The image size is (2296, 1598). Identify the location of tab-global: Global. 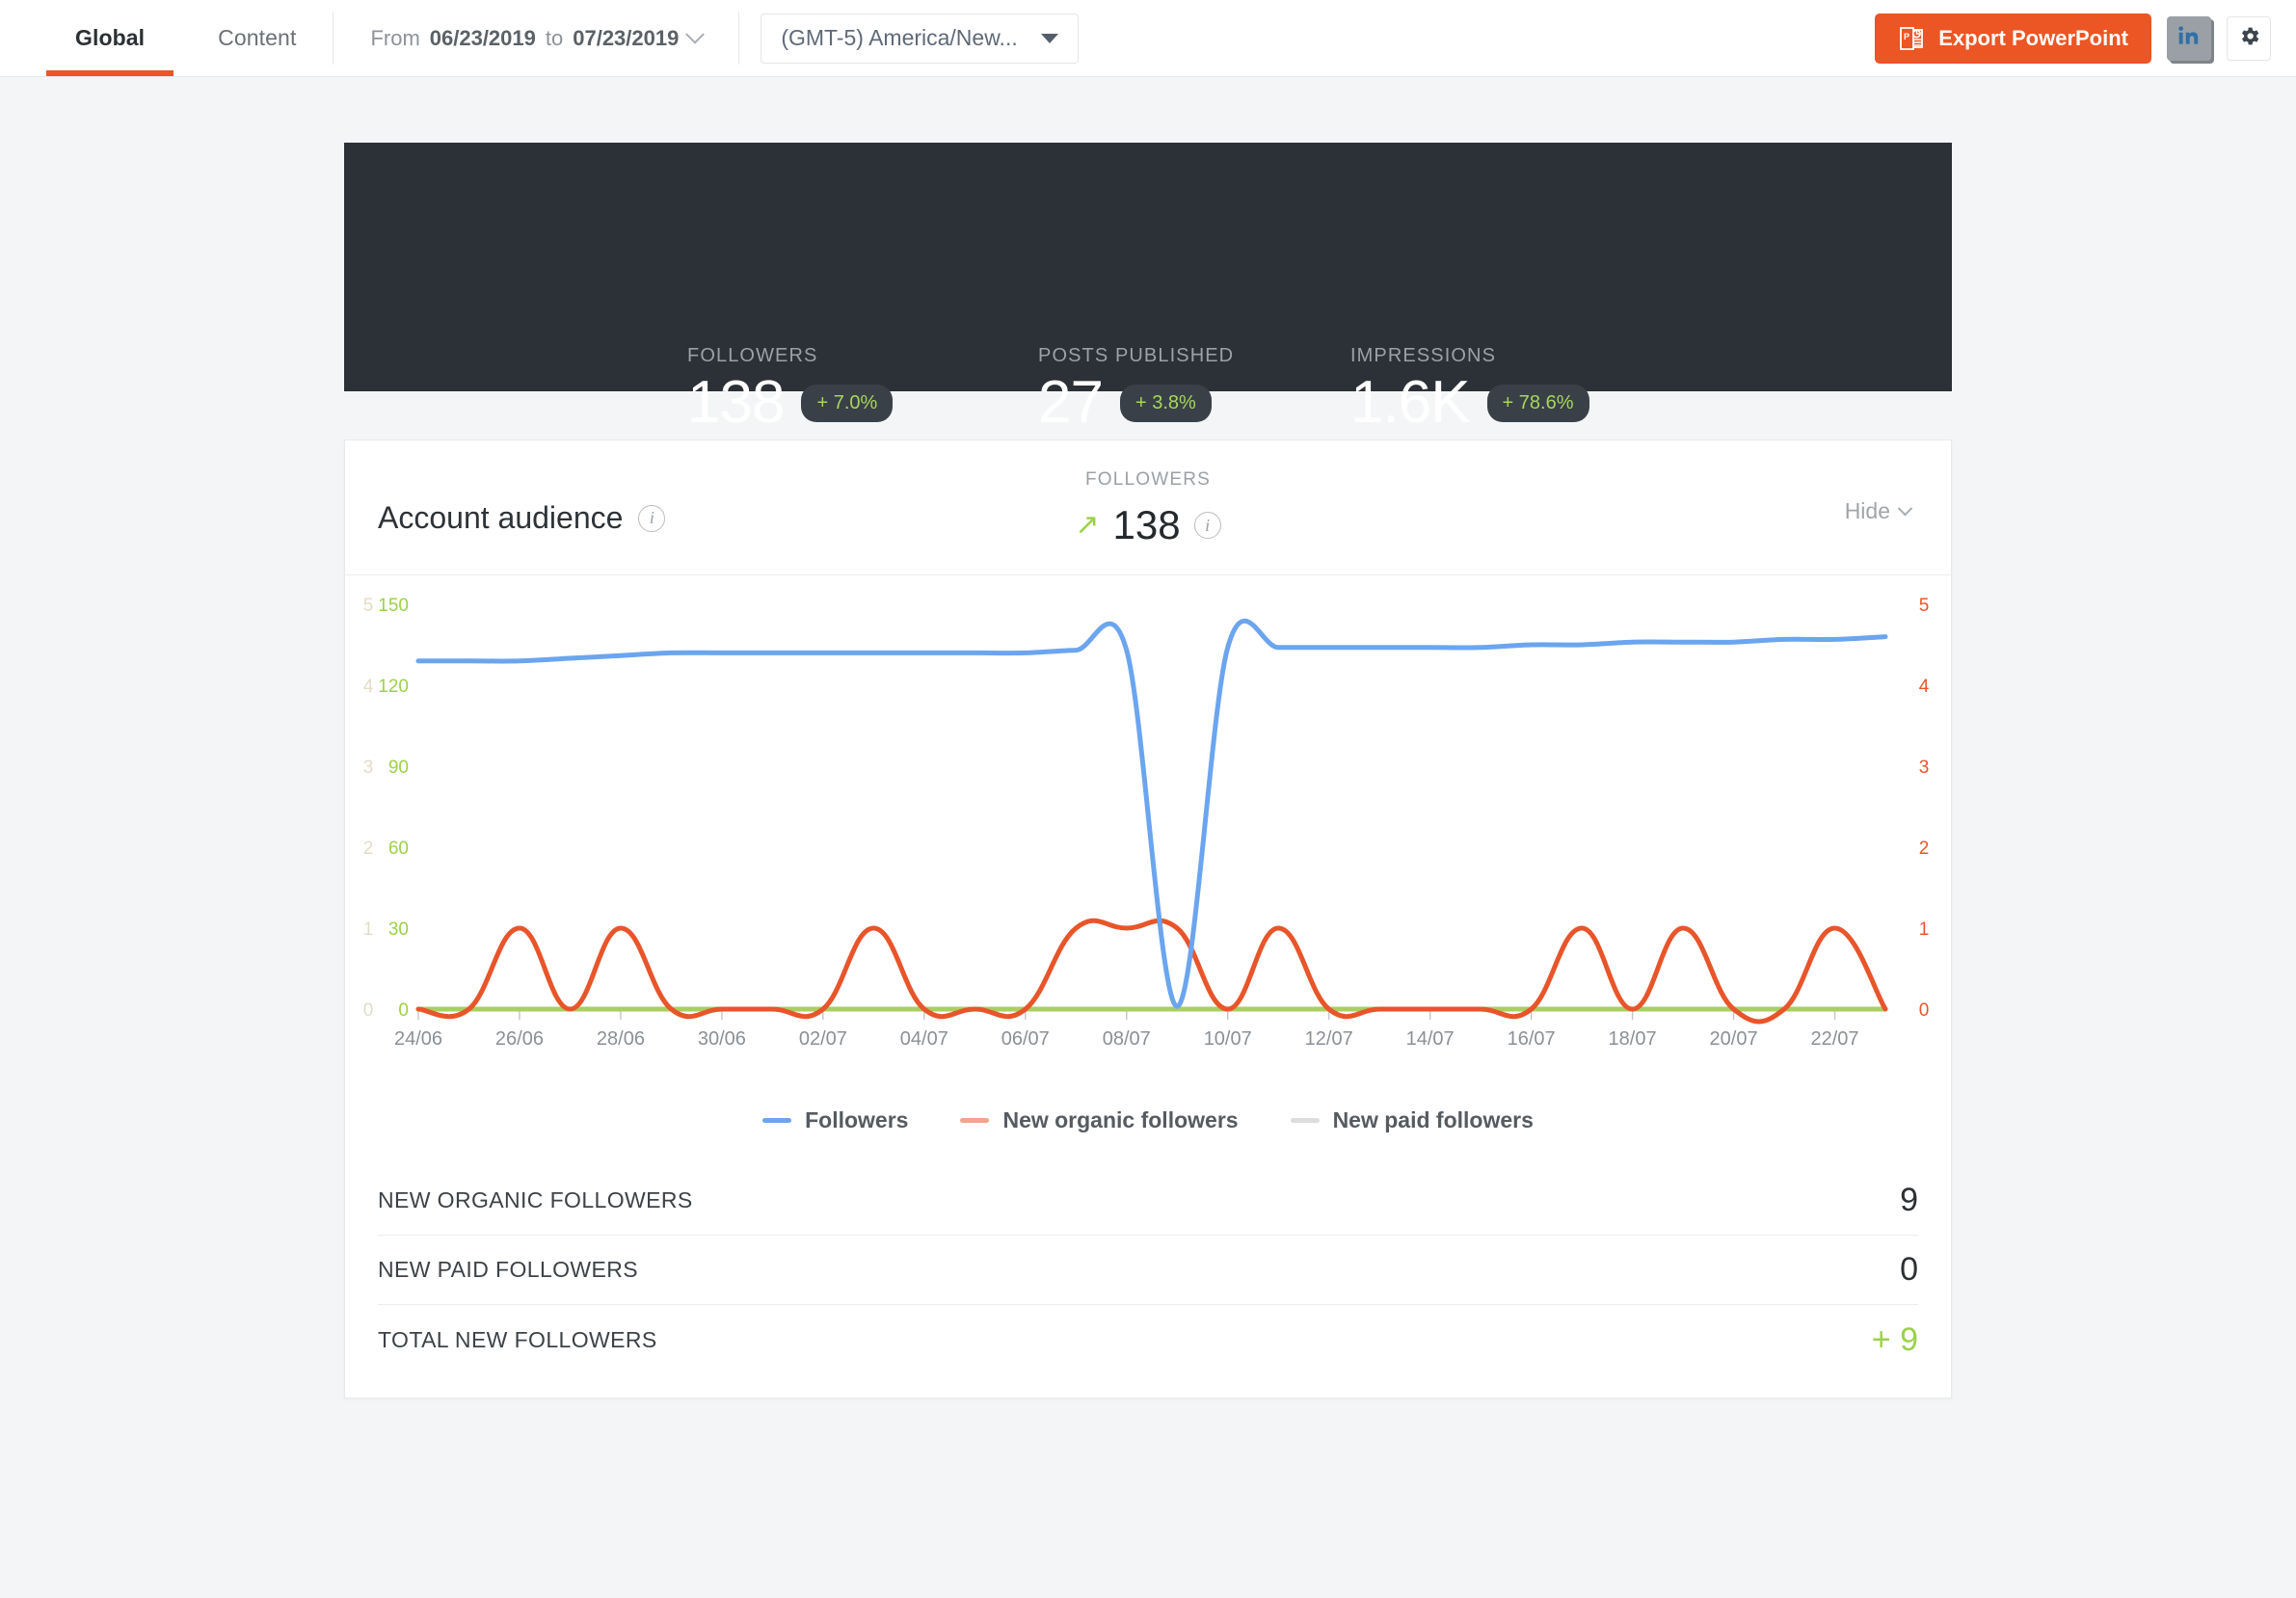
(110, 38).